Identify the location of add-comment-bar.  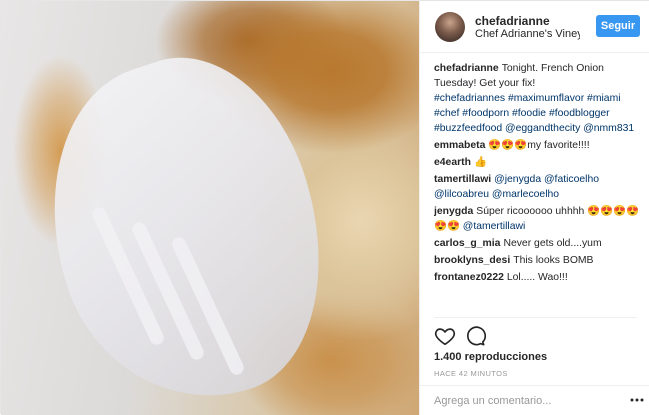
(534, 400).